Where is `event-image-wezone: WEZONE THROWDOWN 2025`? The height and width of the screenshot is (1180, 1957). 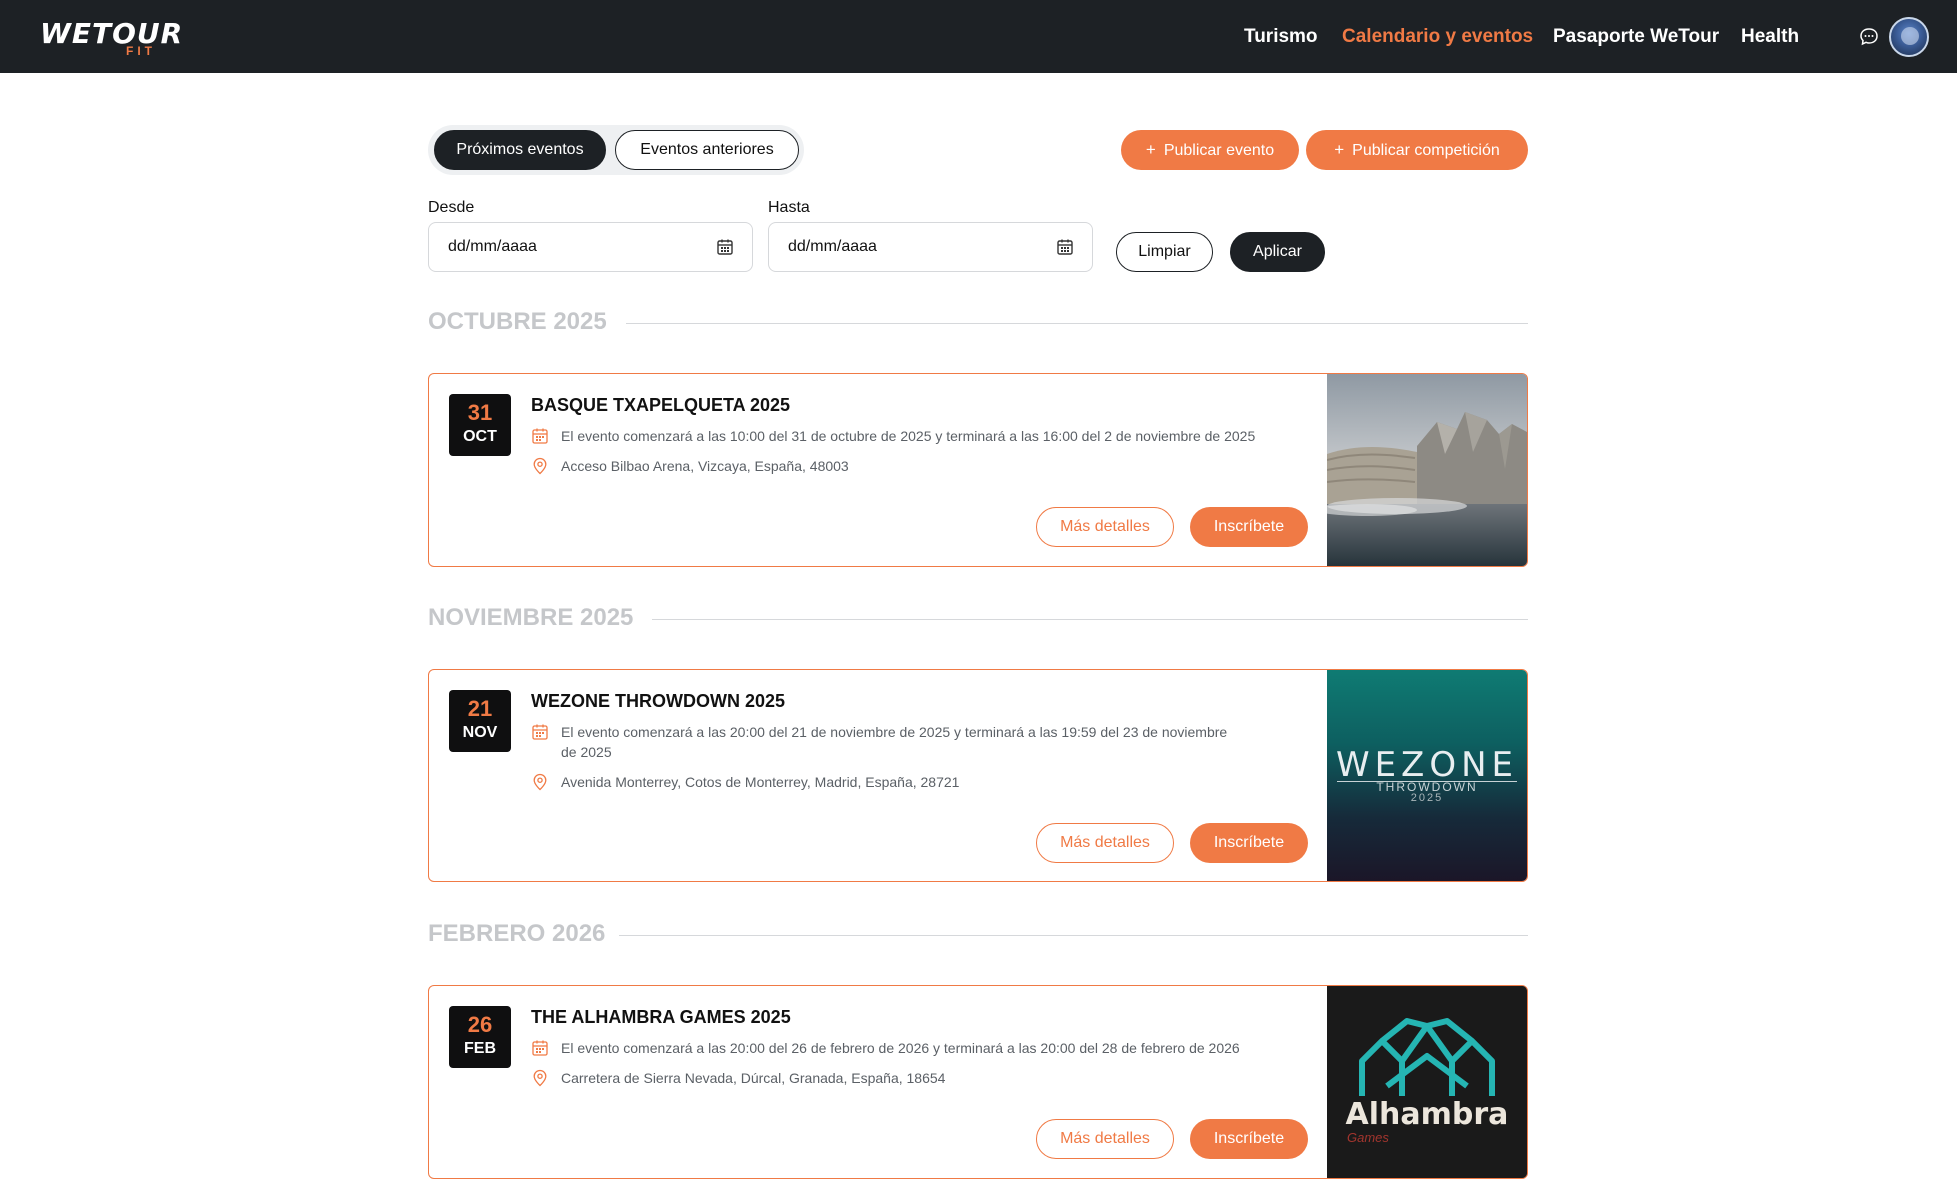
event-image-wezone: WEZONE THROWDOWN 2025 is located at coordinates (1427, 775).